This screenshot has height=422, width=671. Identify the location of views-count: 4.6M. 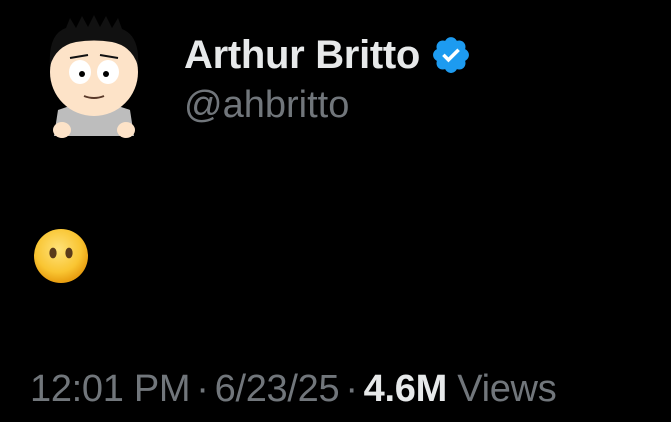
(406, 389).